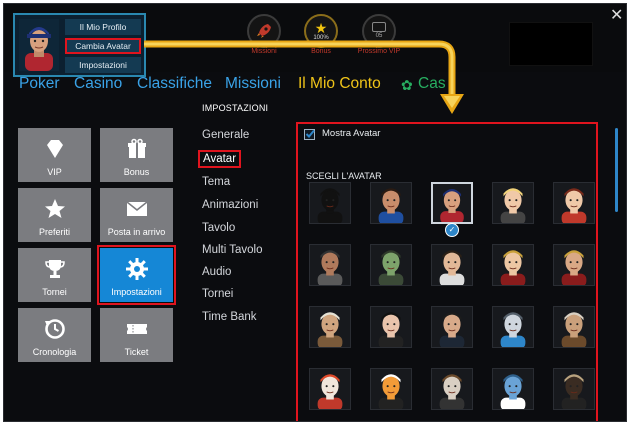 The image size is (631, 426). What do you see at coordinates (136, 208) in the screenshot?
I see `mail-icon` at bounding box center [136, 208].